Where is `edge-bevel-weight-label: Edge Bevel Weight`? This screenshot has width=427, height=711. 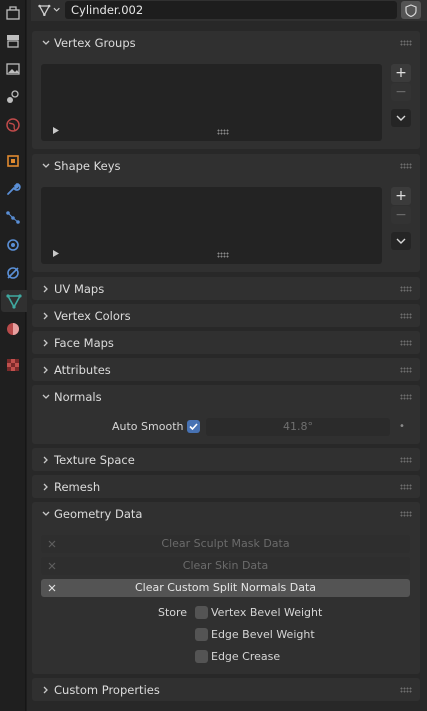 edge-bevel-weight-label: Edge Bevel Weight is located at coordinates (263, 634).